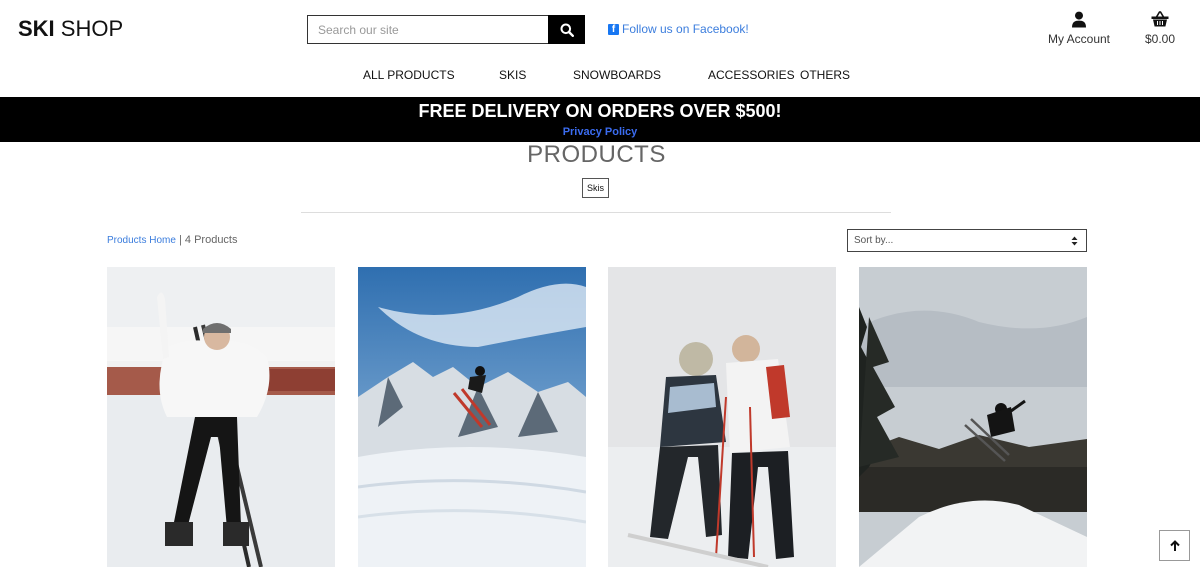 This screenshot has width=1200, height=567. What do you see at coordinates (613, 29) in the screenshot?
I see `facebook-icon: f` at bounding box center [613, 29].